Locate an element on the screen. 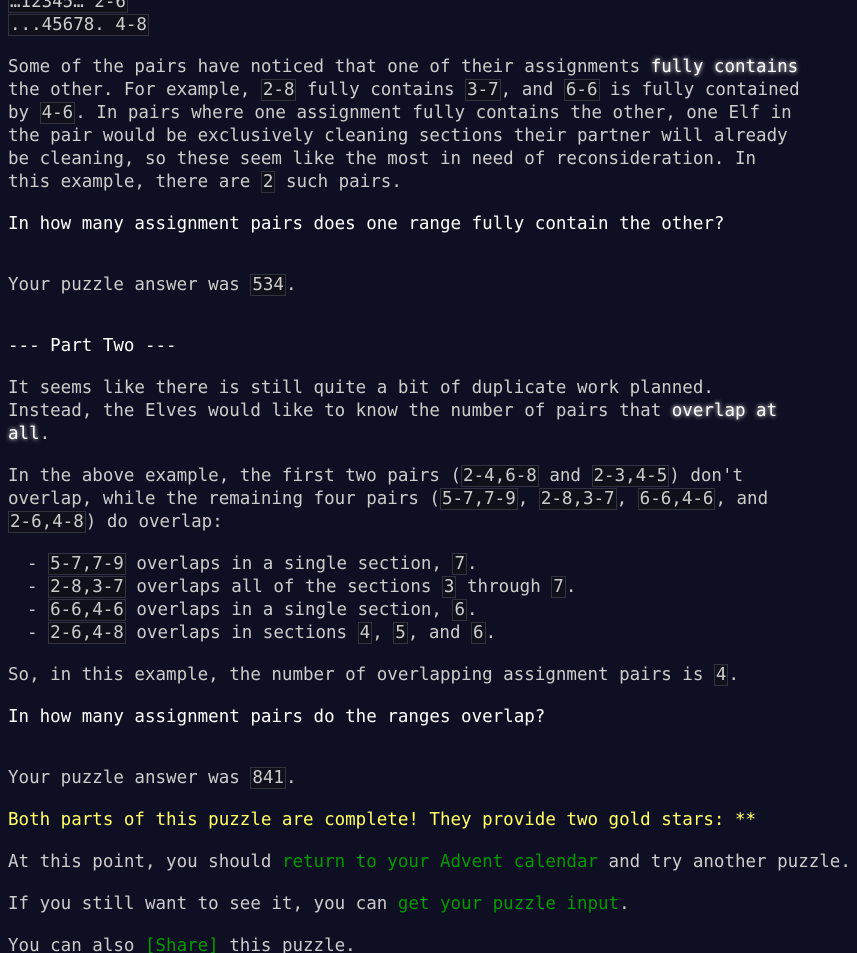  text: ) do overlap: is located at coordinates (154, 522).